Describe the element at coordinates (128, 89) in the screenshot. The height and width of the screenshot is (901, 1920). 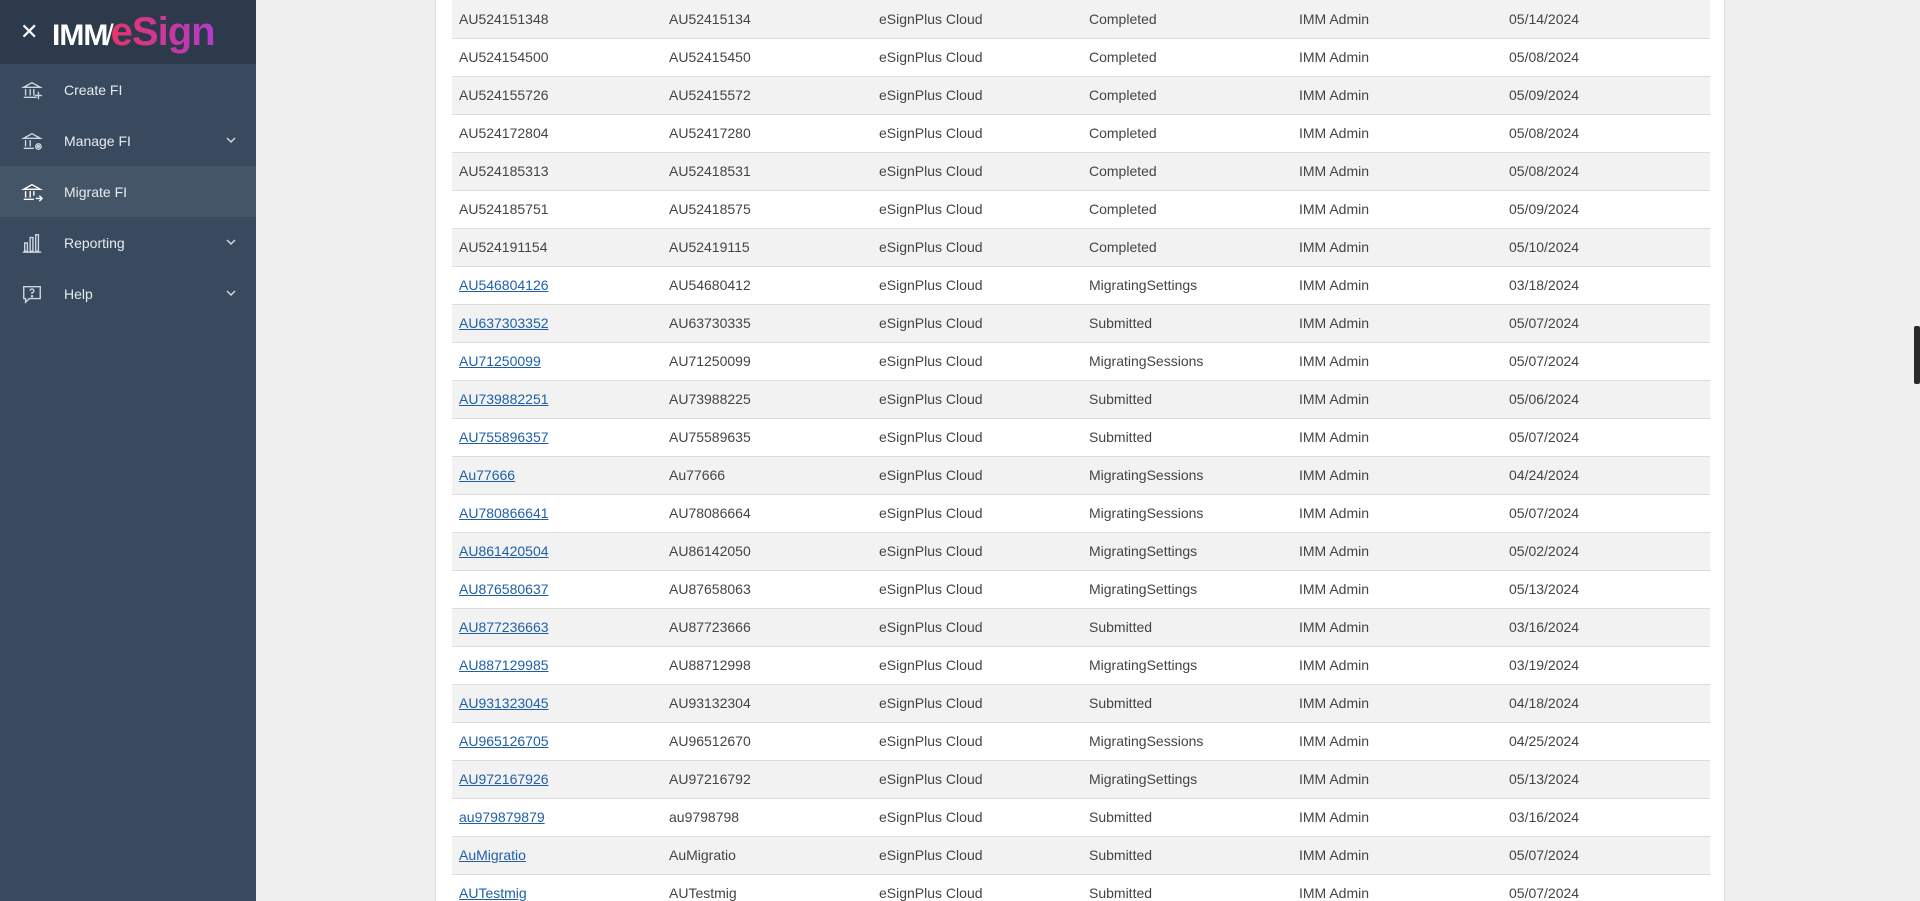
I see `sidebar-item-create-fi: Create FI` at that location.